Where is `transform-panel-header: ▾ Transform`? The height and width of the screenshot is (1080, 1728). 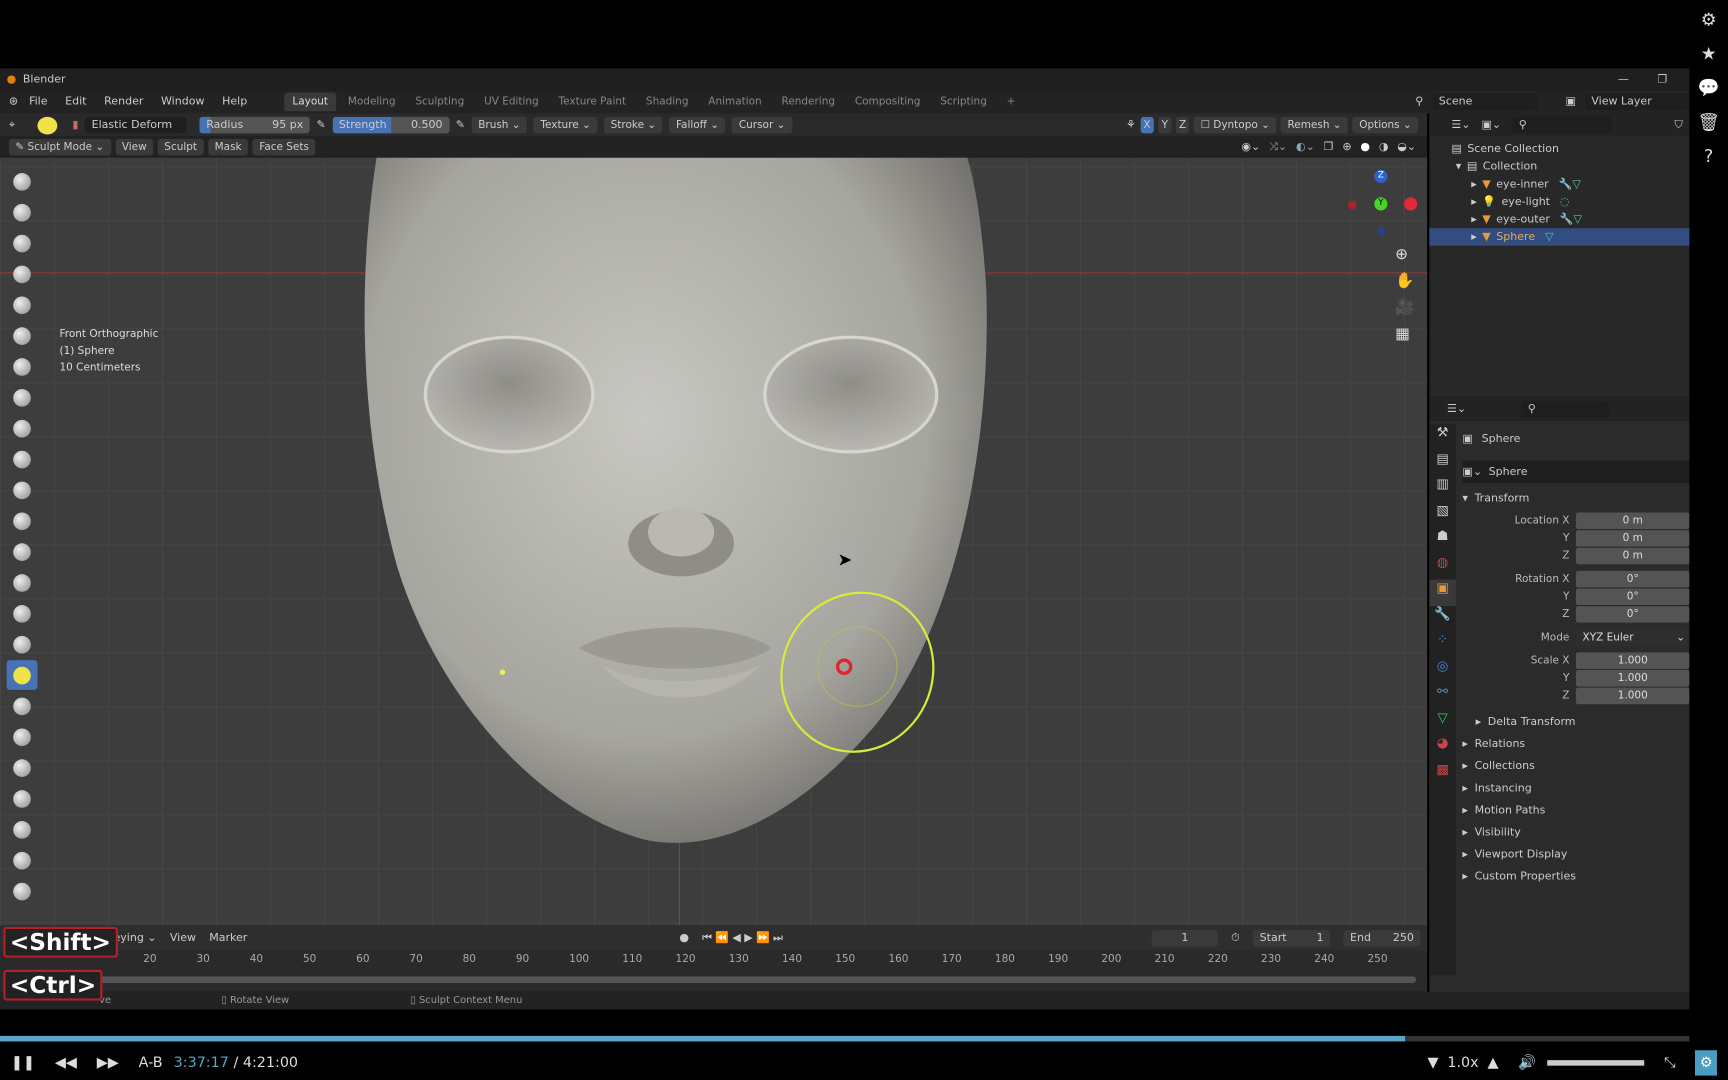 transform-panel-header: ▾ Transform is located at coordinates (1575, 498).